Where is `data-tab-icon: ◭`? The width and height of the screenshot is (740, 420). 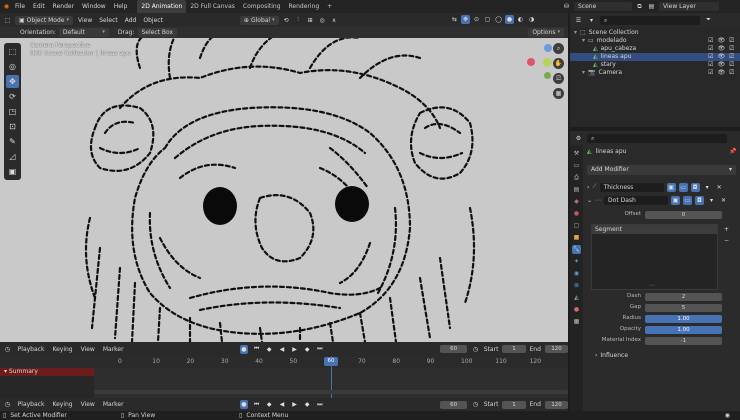
data-tab-icon: ◭ is located at coordinates (576, 297).